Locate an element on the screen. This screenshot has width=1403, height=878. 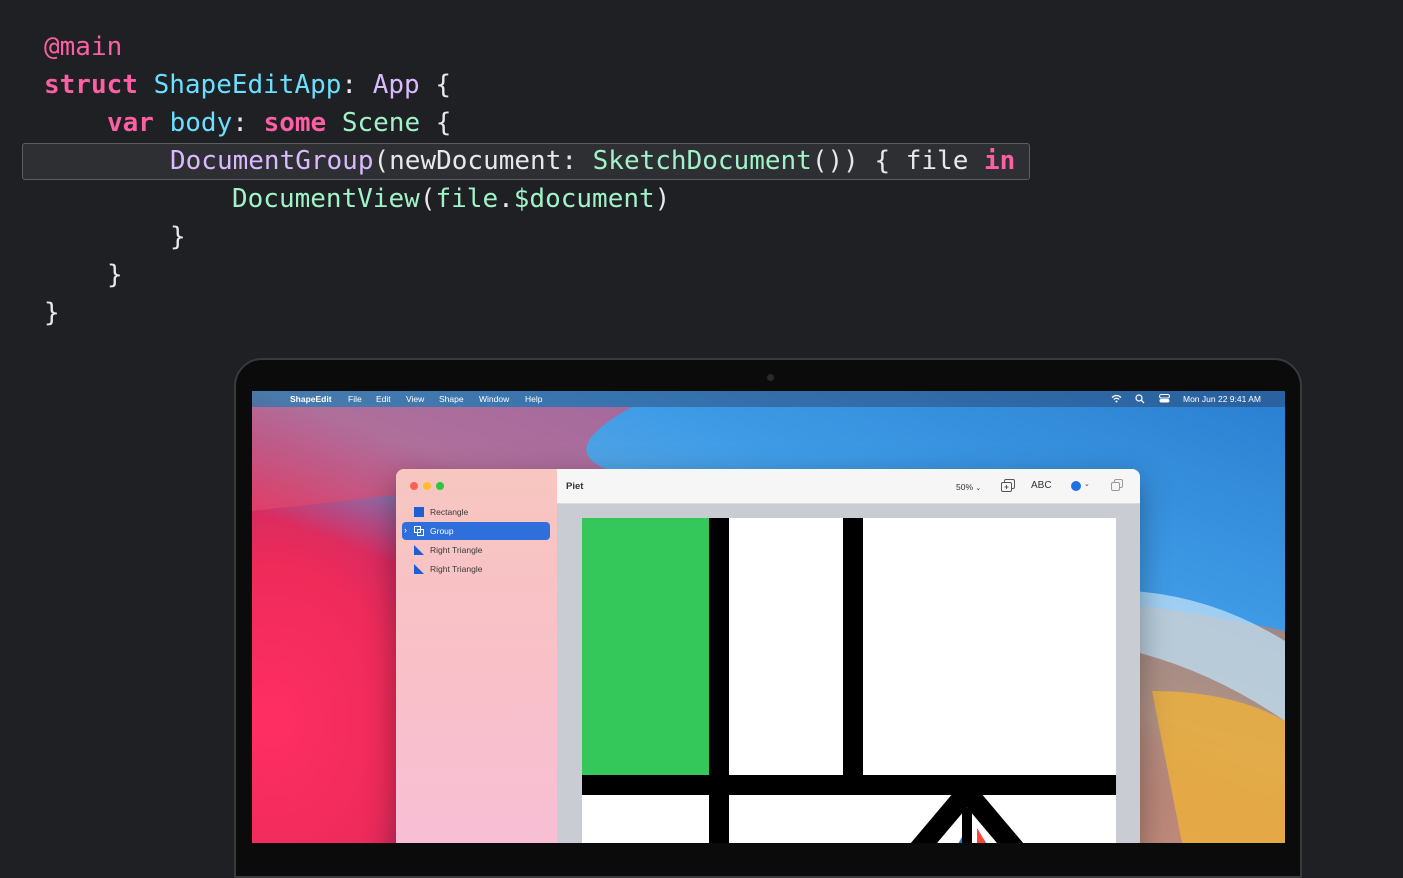
sidebar-item-group: › Group is located at coordinates (476, 531).